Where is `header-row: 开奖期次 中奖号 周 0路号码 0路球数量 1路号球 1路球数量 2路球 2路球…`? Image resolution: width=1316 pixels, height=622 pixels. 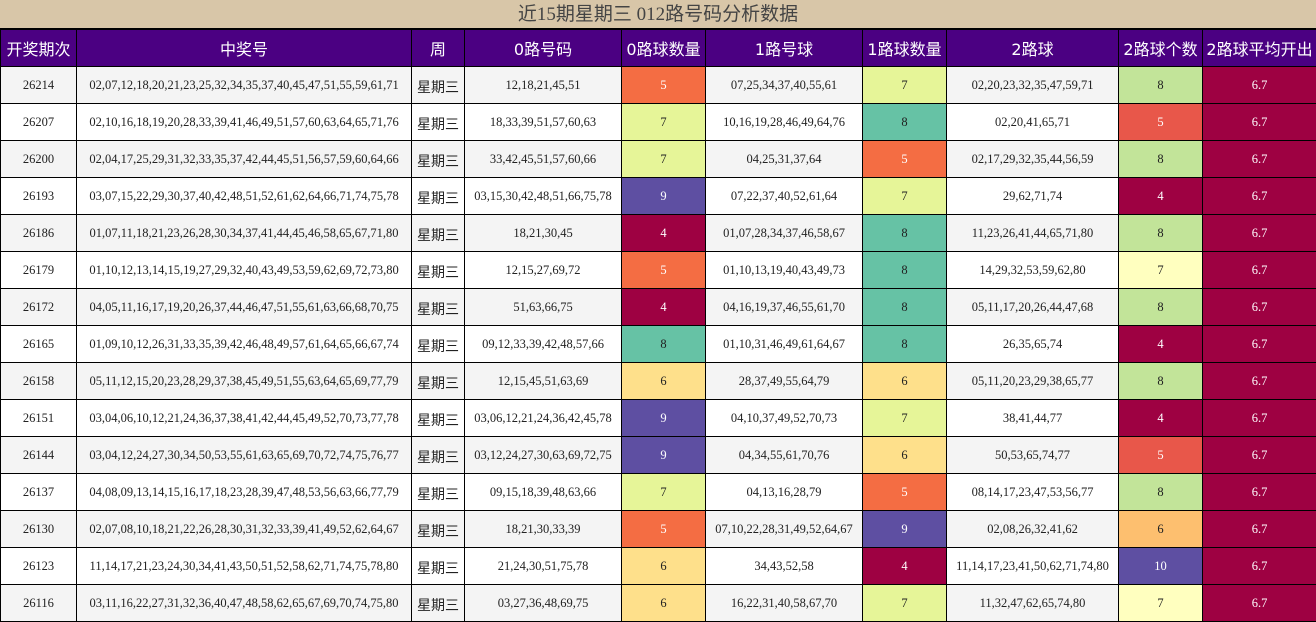
header-row: 开奖期次 中奖号 周 0路号码 0路球数量 1路号球 1路球数量 2路球 2路球… is located at coordinates (658, 48).